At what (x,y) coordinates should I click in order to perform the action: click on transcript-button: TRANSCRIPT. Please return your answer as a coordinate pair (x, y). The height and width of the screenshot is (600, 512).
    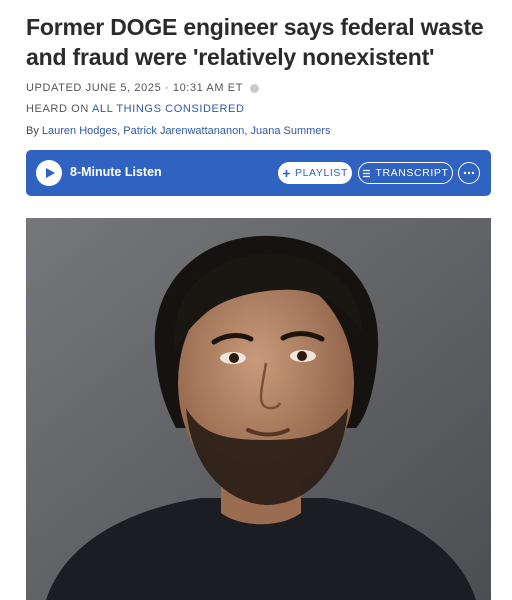
    Looking at the image, I should click on (405, 173).